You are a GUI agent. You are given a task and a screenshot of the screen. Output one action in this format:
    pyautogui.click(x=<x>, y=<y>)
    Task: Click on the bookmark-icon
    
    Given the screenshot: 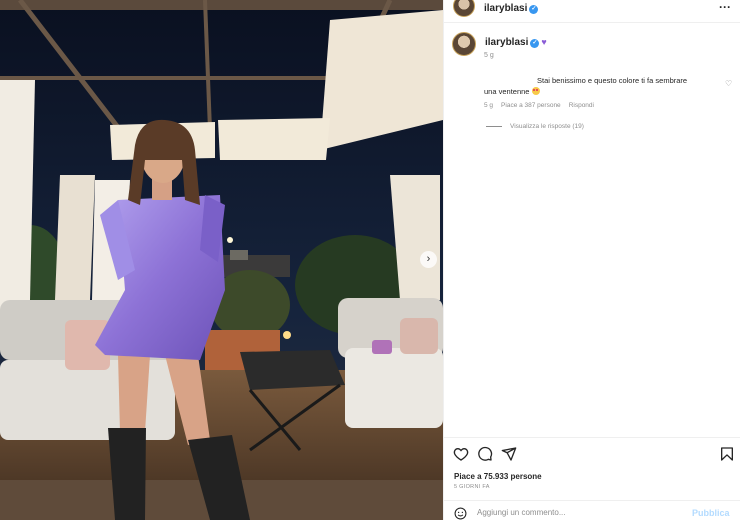 What is the action you would take?
    pyautogui.click(x=727, y=454)
    